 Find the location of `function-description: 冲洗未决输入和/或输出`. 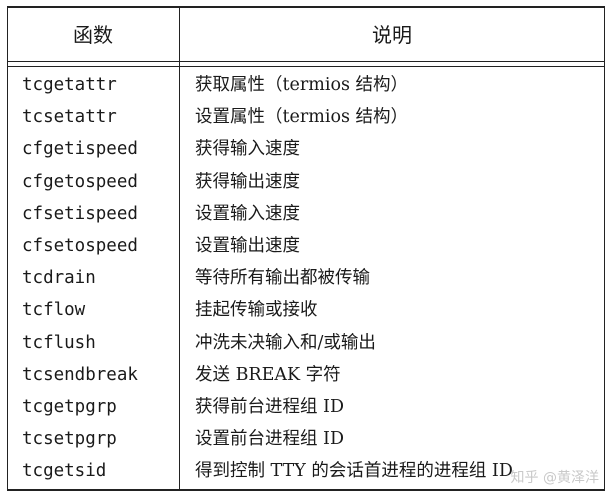

function-description: 冲洗未决输入和/或输出 is located at coordinates (285, 342).